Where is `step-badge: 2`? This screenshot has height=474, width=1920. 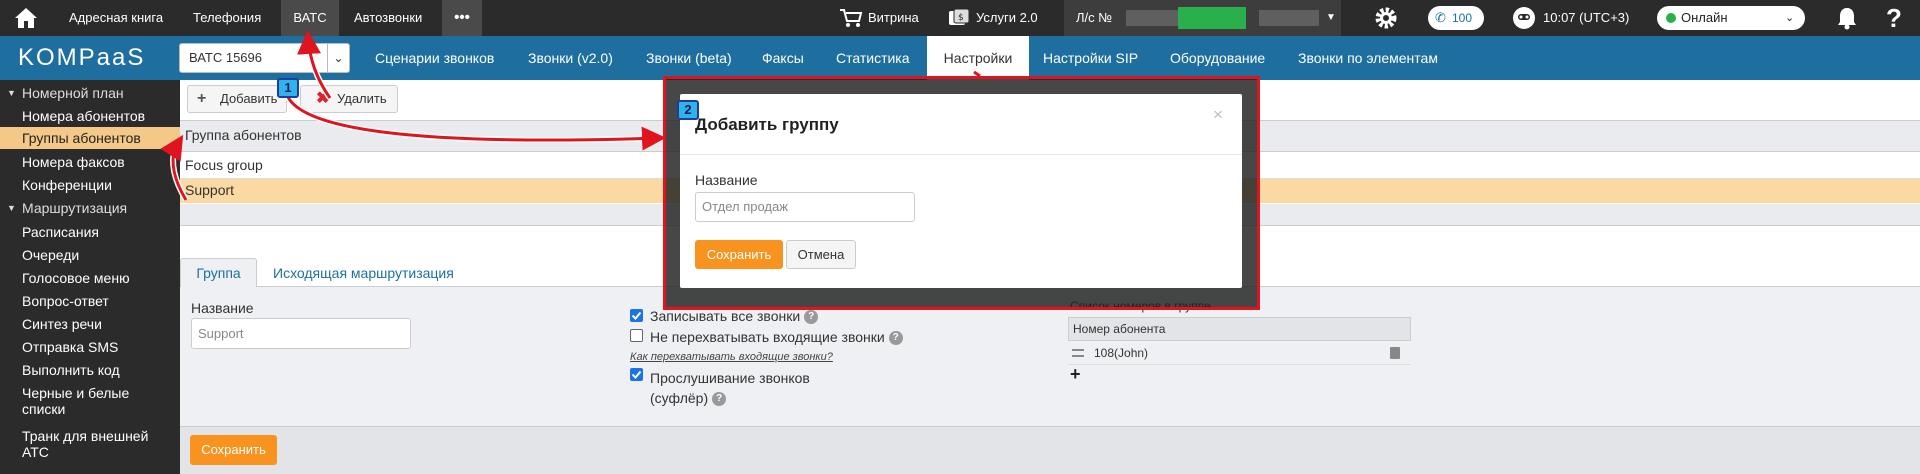
step-badge: 2 is located at coordinates (688, 110).